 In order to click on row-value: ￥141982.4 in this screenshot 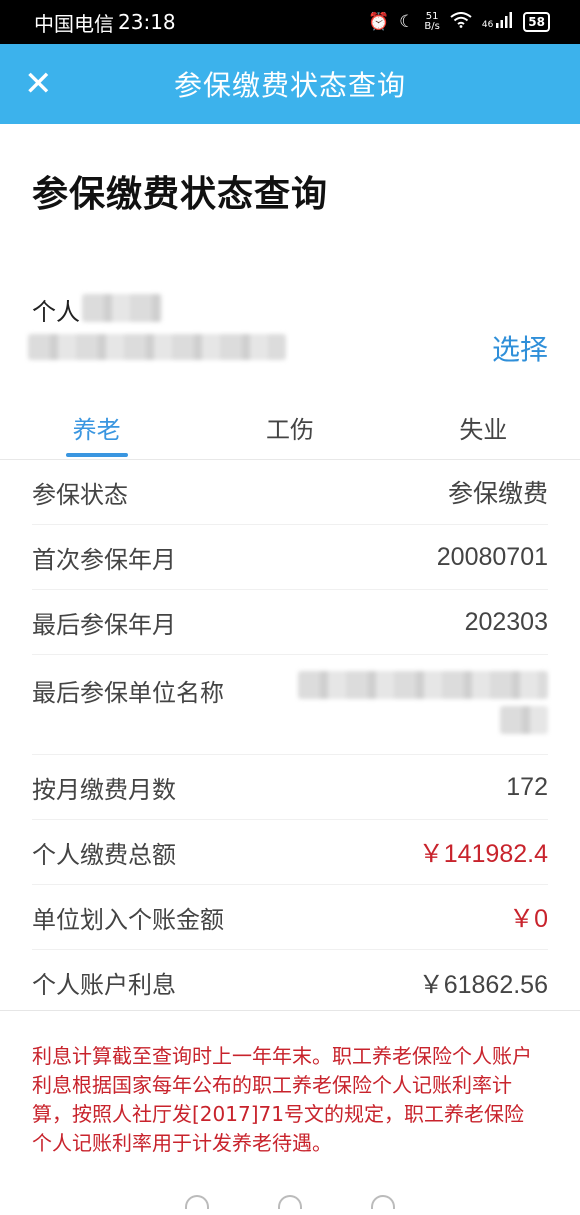, I will do `click(483, 854)`.